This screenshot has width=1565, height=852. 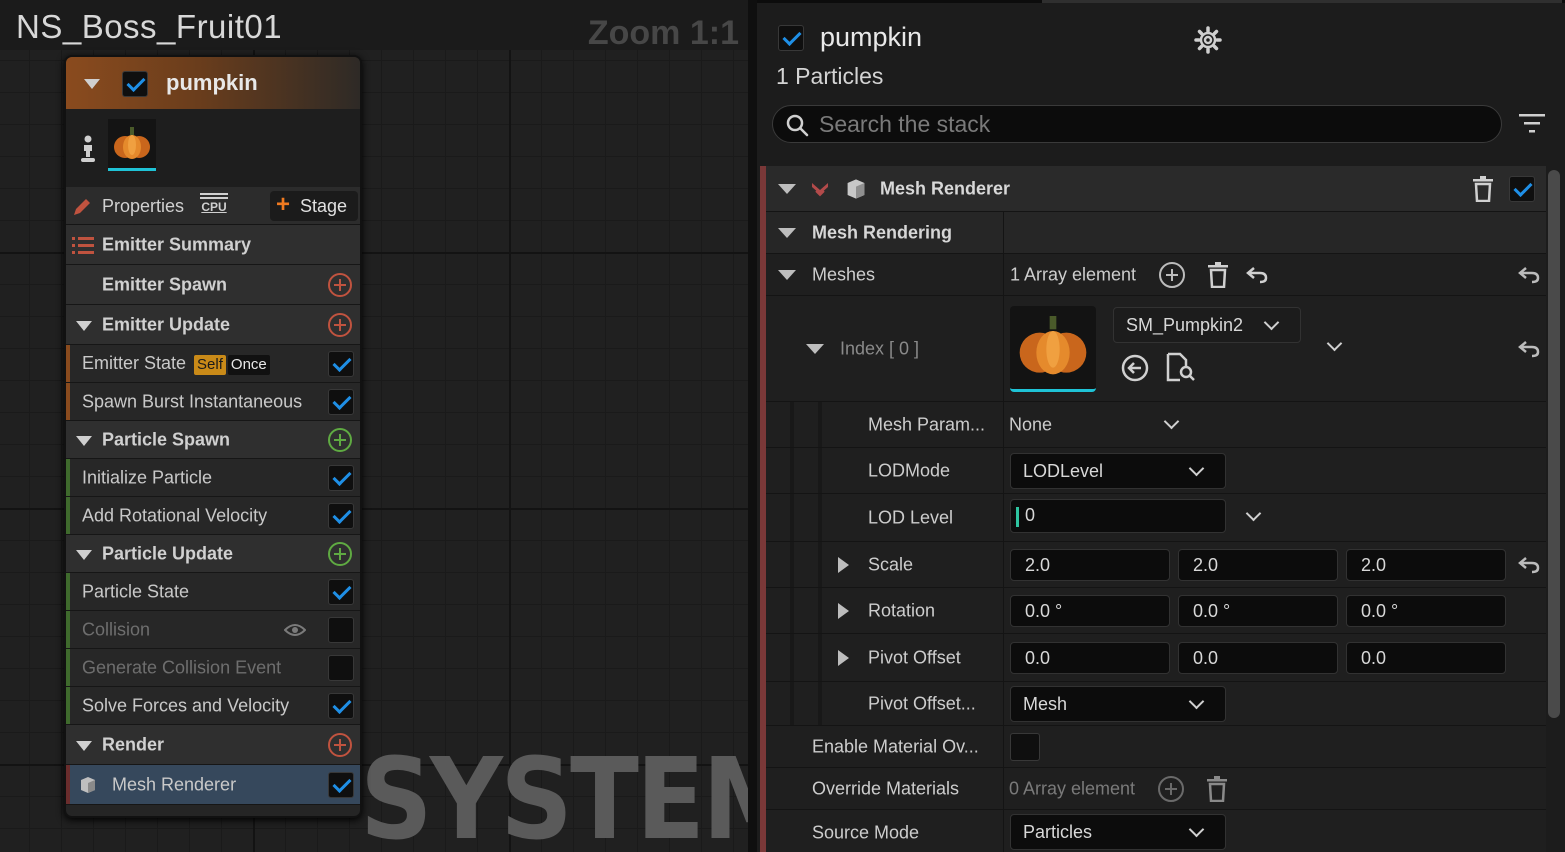 What do you see at coordinates (213, 668) in the screenshot?
I see `module-generate-collision-event: Generate Collision Event` at bounding box center [213, 668].